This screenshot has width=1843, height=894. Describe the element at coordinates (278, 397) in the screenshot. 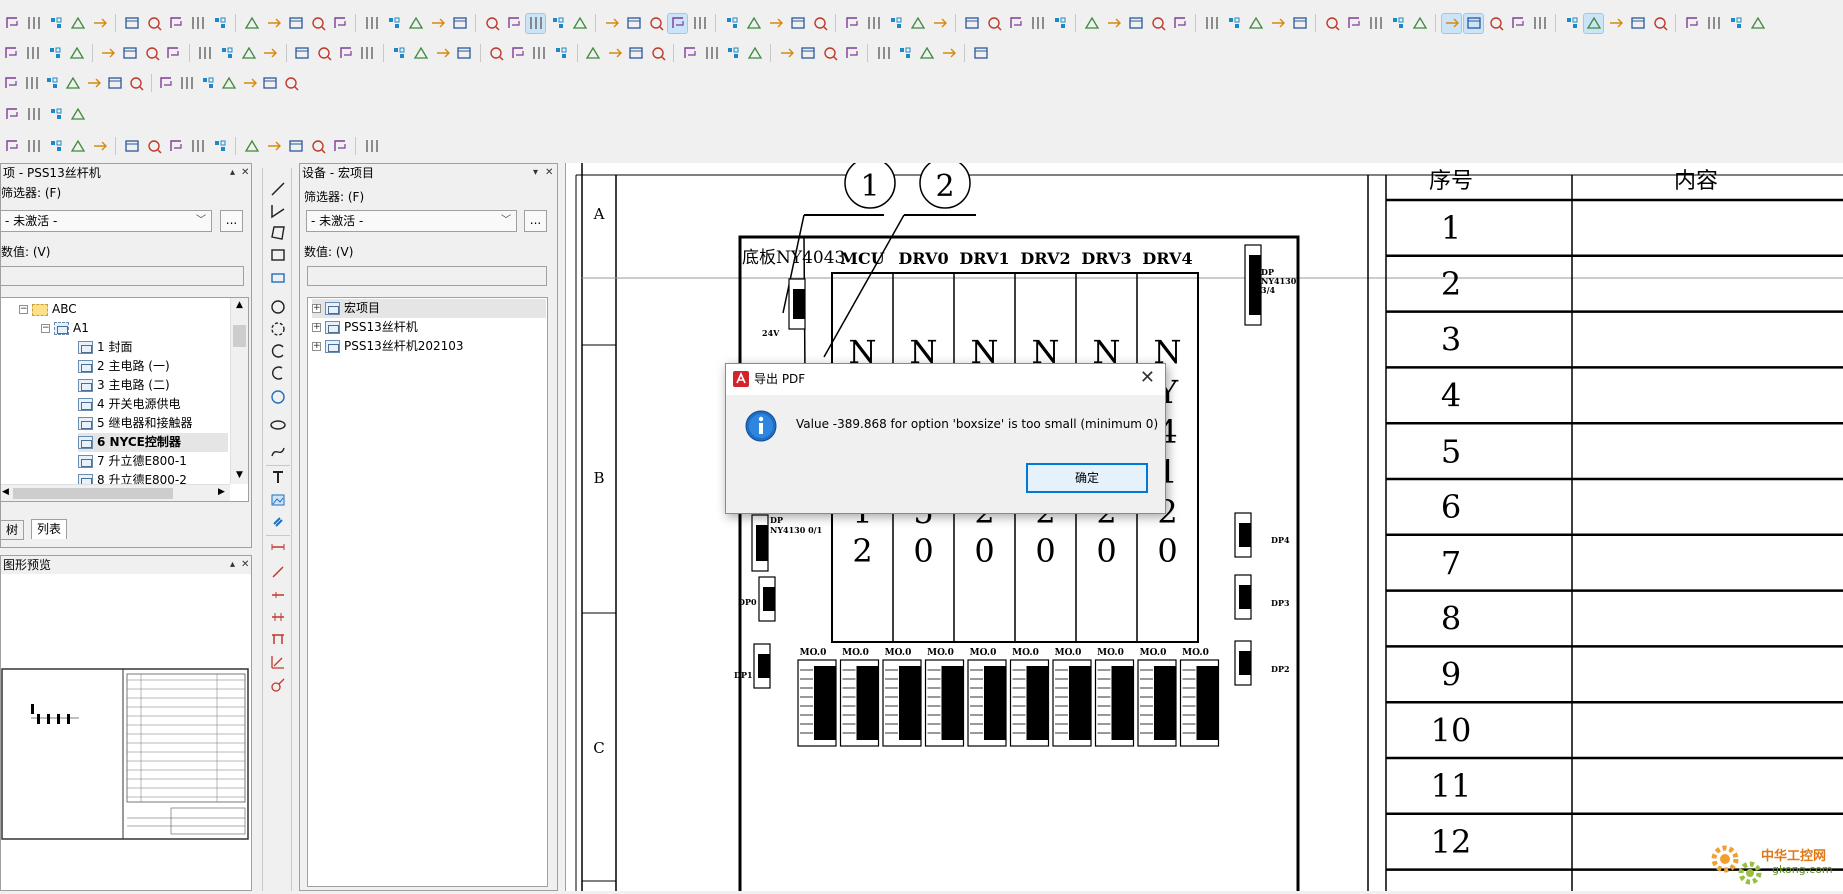

I see `pie-tool-icon` at that location.